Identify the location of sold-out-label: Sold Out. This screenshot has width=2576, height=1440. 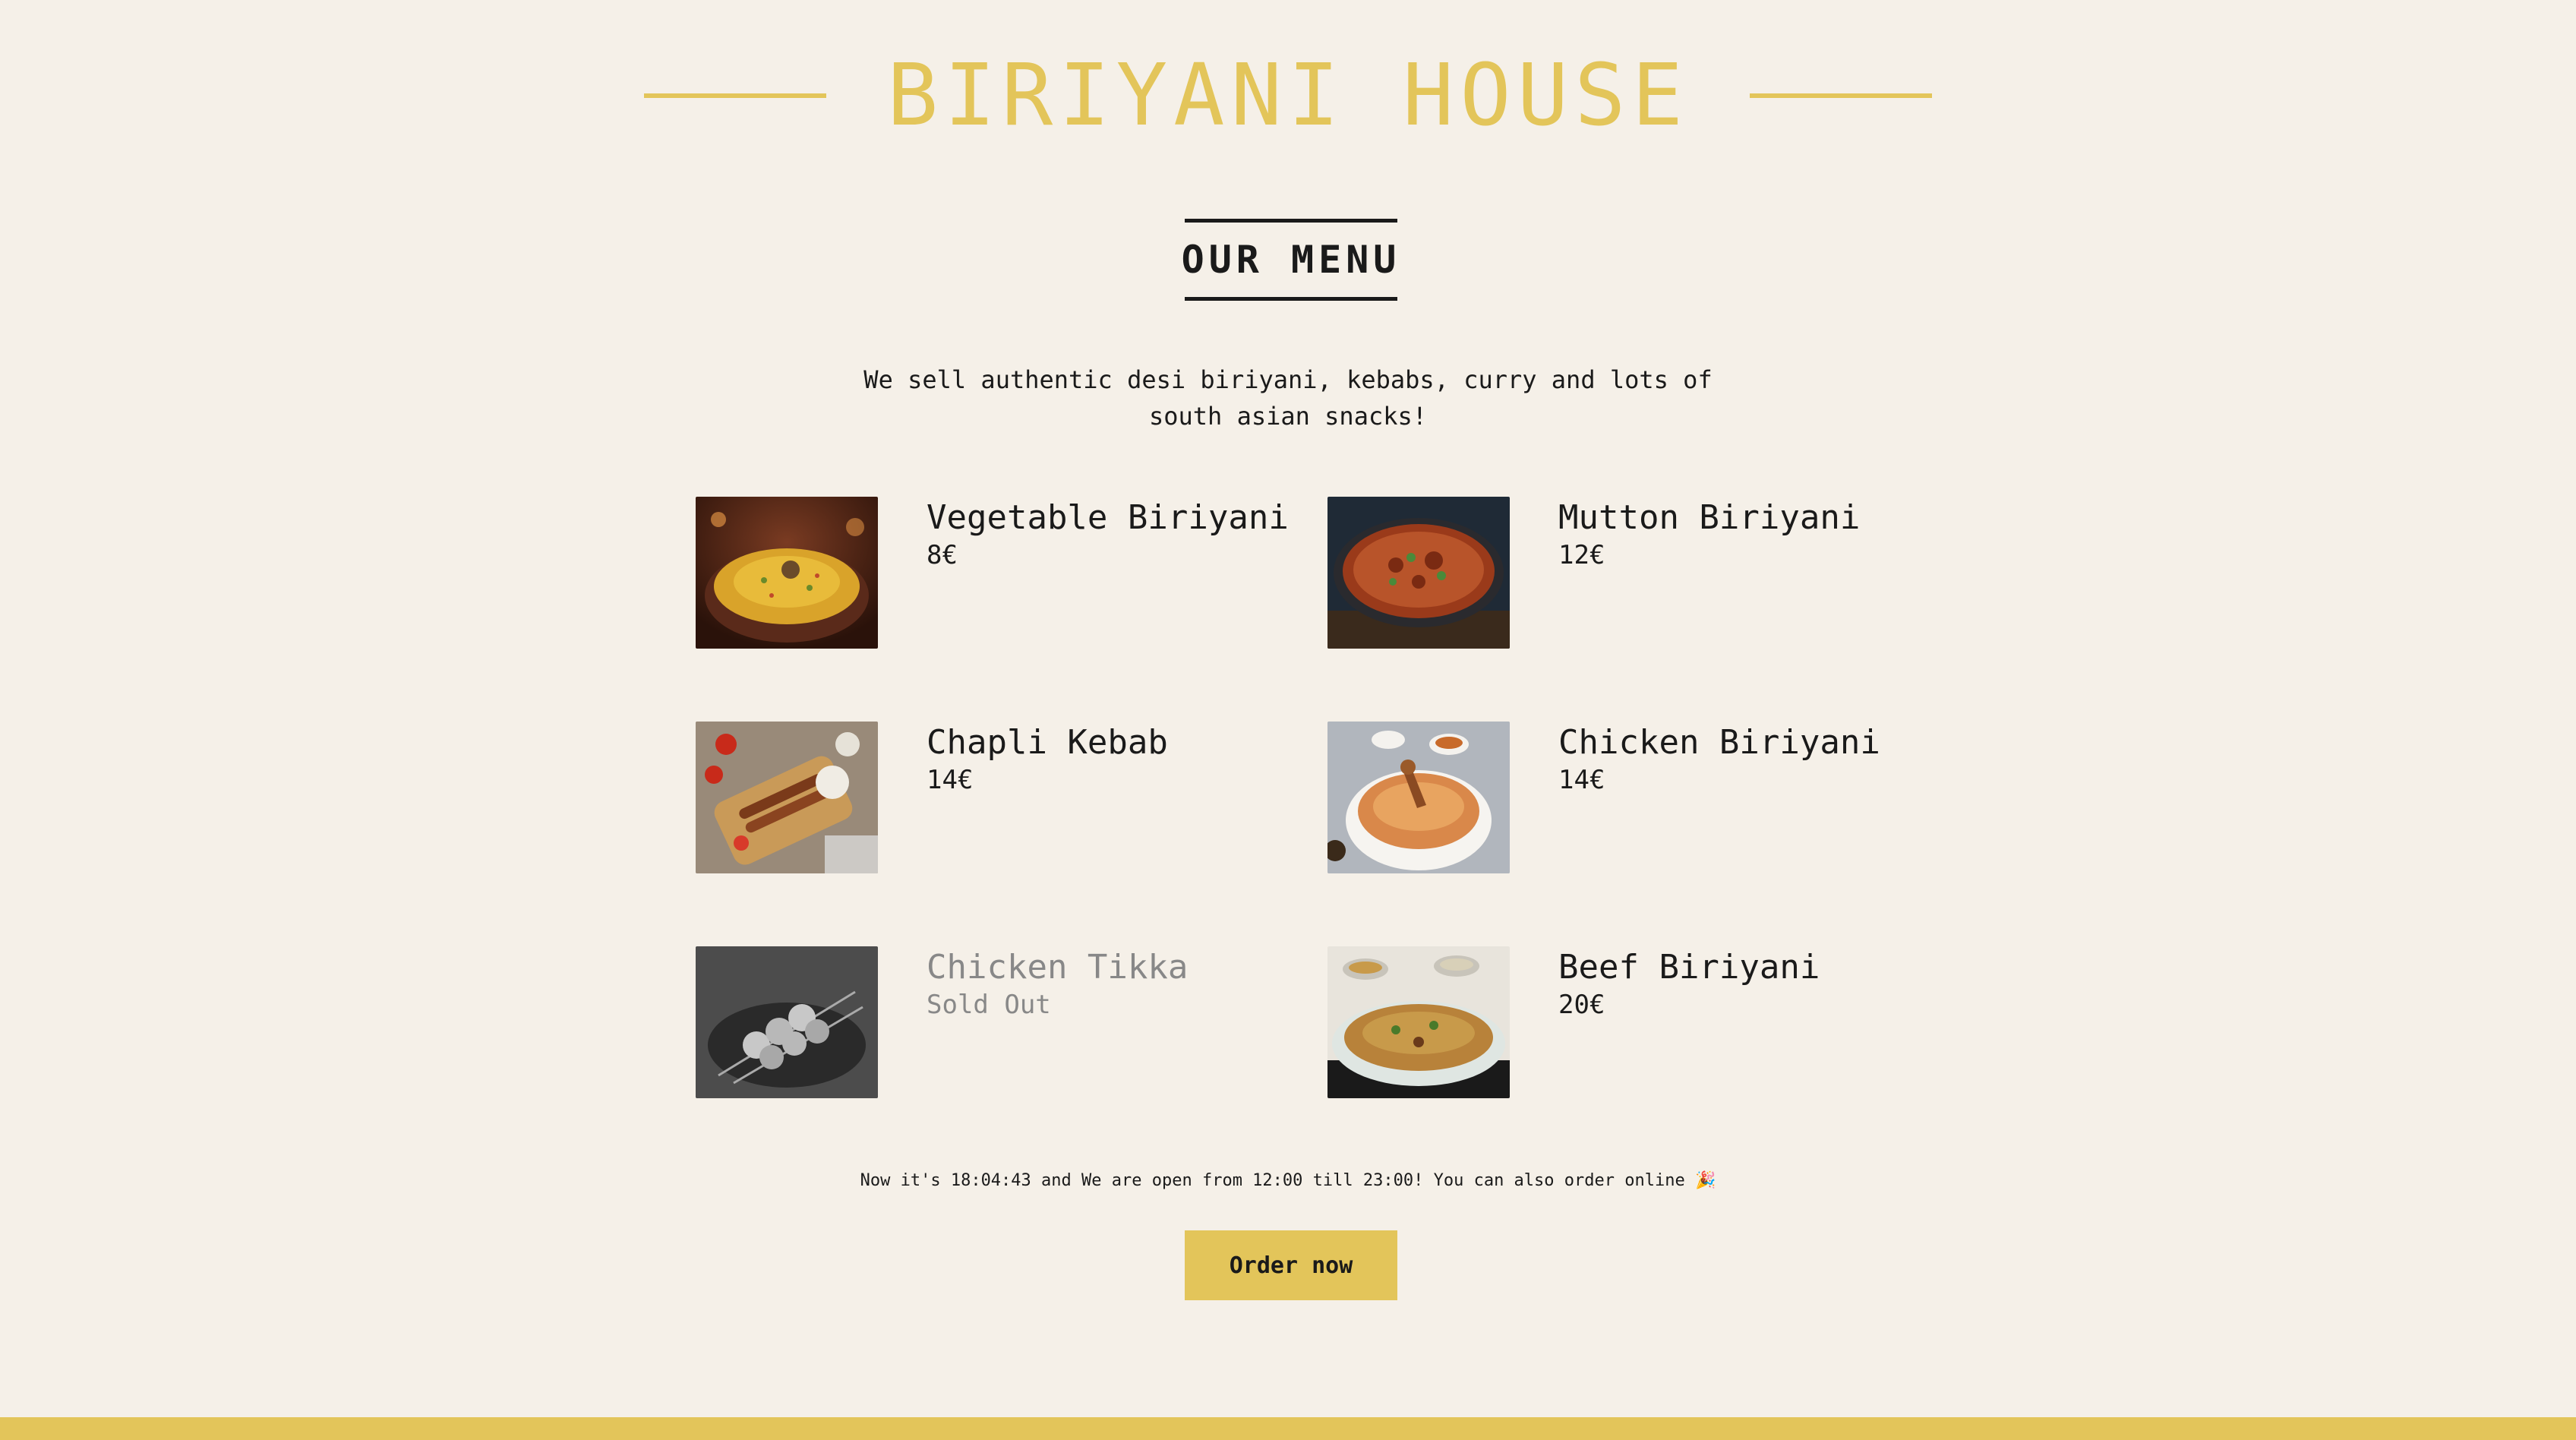
(989, 1005).